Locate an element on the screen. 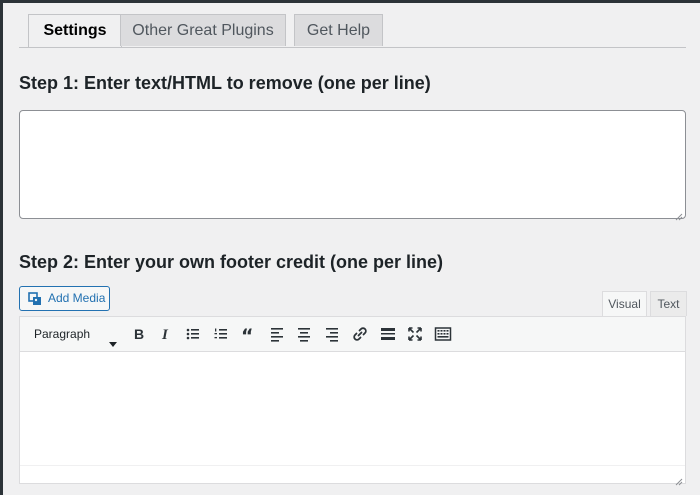 This screenshot has width=700, height=495. tab-text: Text is located at coordinates (668, 303).